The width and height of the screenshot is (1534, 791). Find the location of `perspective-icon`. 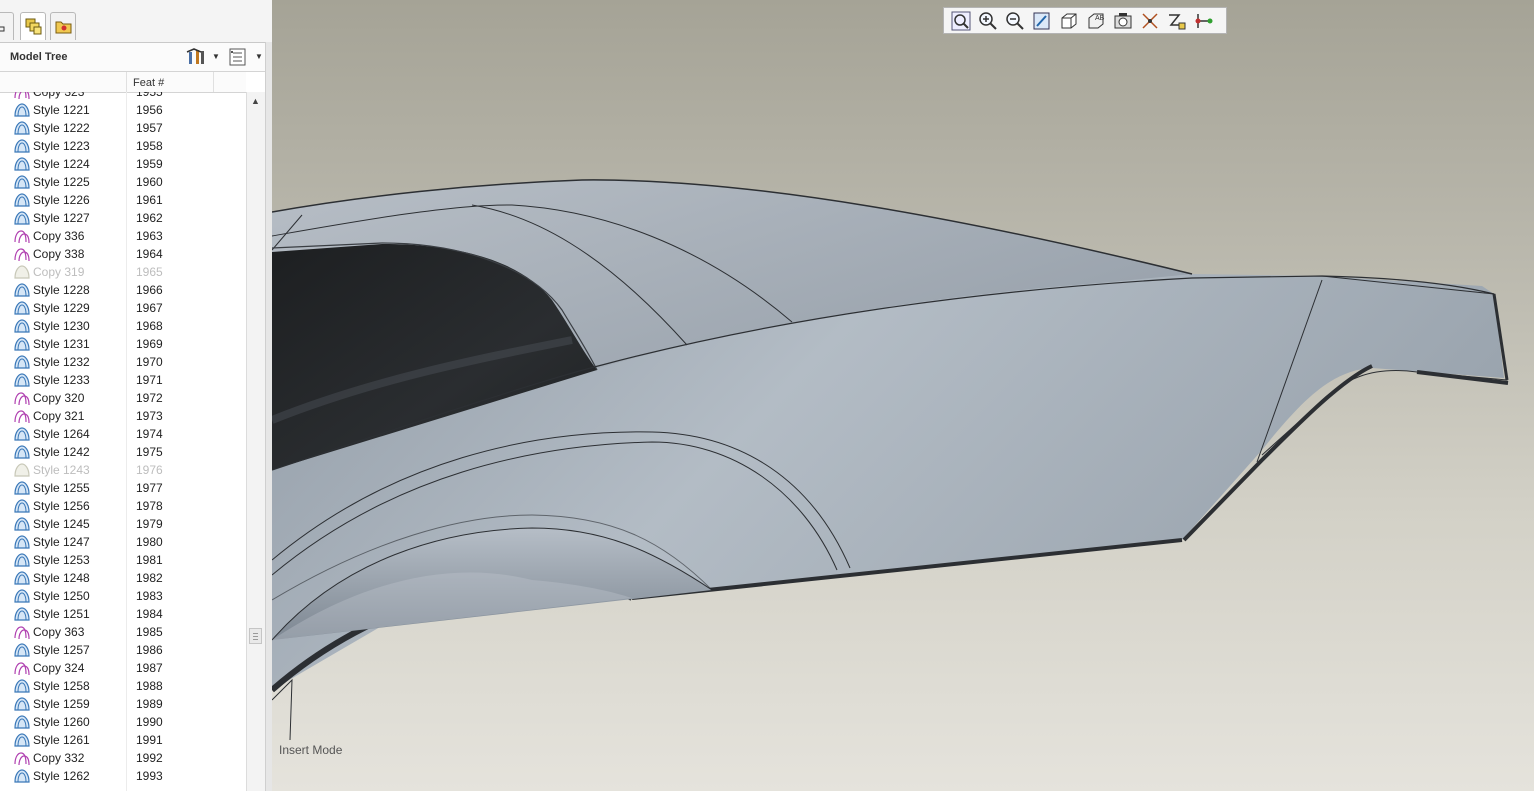

perspective-icon is located at coordinates (1123, 21).